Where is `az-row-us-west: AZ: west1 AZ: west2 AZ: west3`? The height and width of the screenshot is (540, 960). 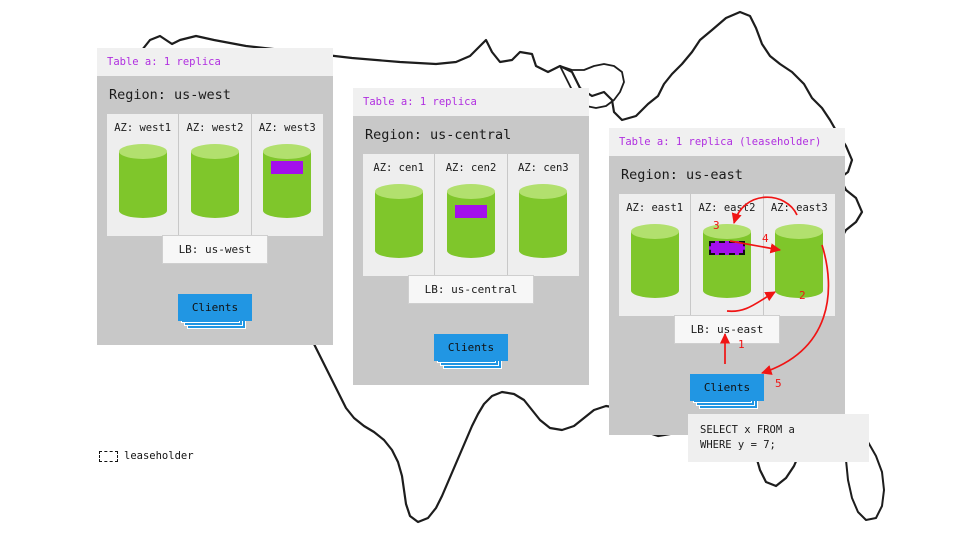
az-row-us-west: AZ: west1 AZ: west2 AZ: west3 is located at coordinates (215, 174).